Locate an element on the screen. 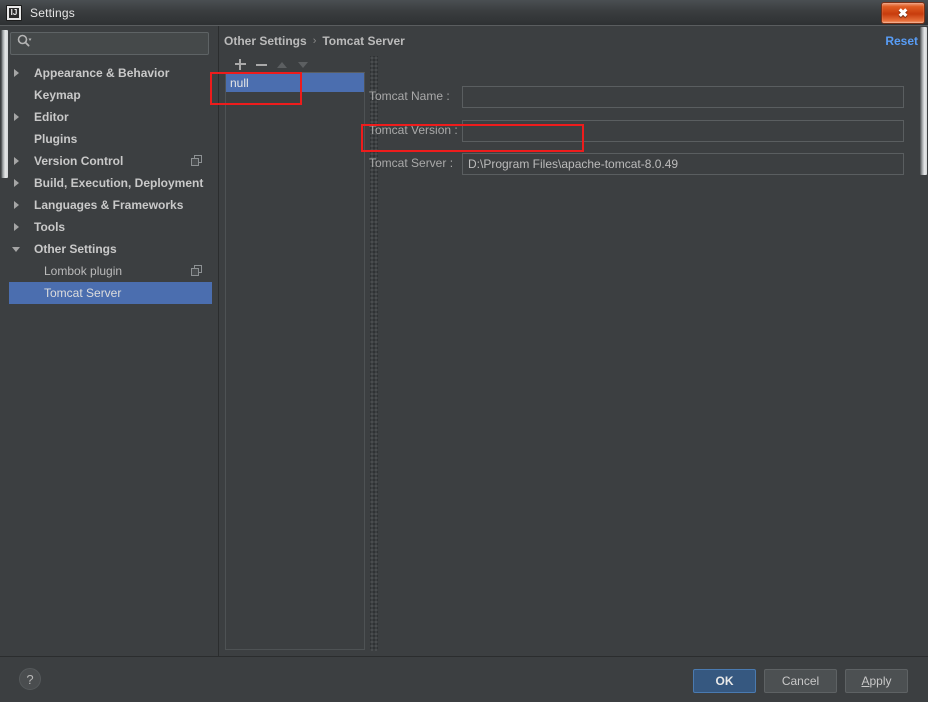 This screenshot has width=928, height=702. sidebar-scrollbar-thumb is located at coordinates (4, 104).